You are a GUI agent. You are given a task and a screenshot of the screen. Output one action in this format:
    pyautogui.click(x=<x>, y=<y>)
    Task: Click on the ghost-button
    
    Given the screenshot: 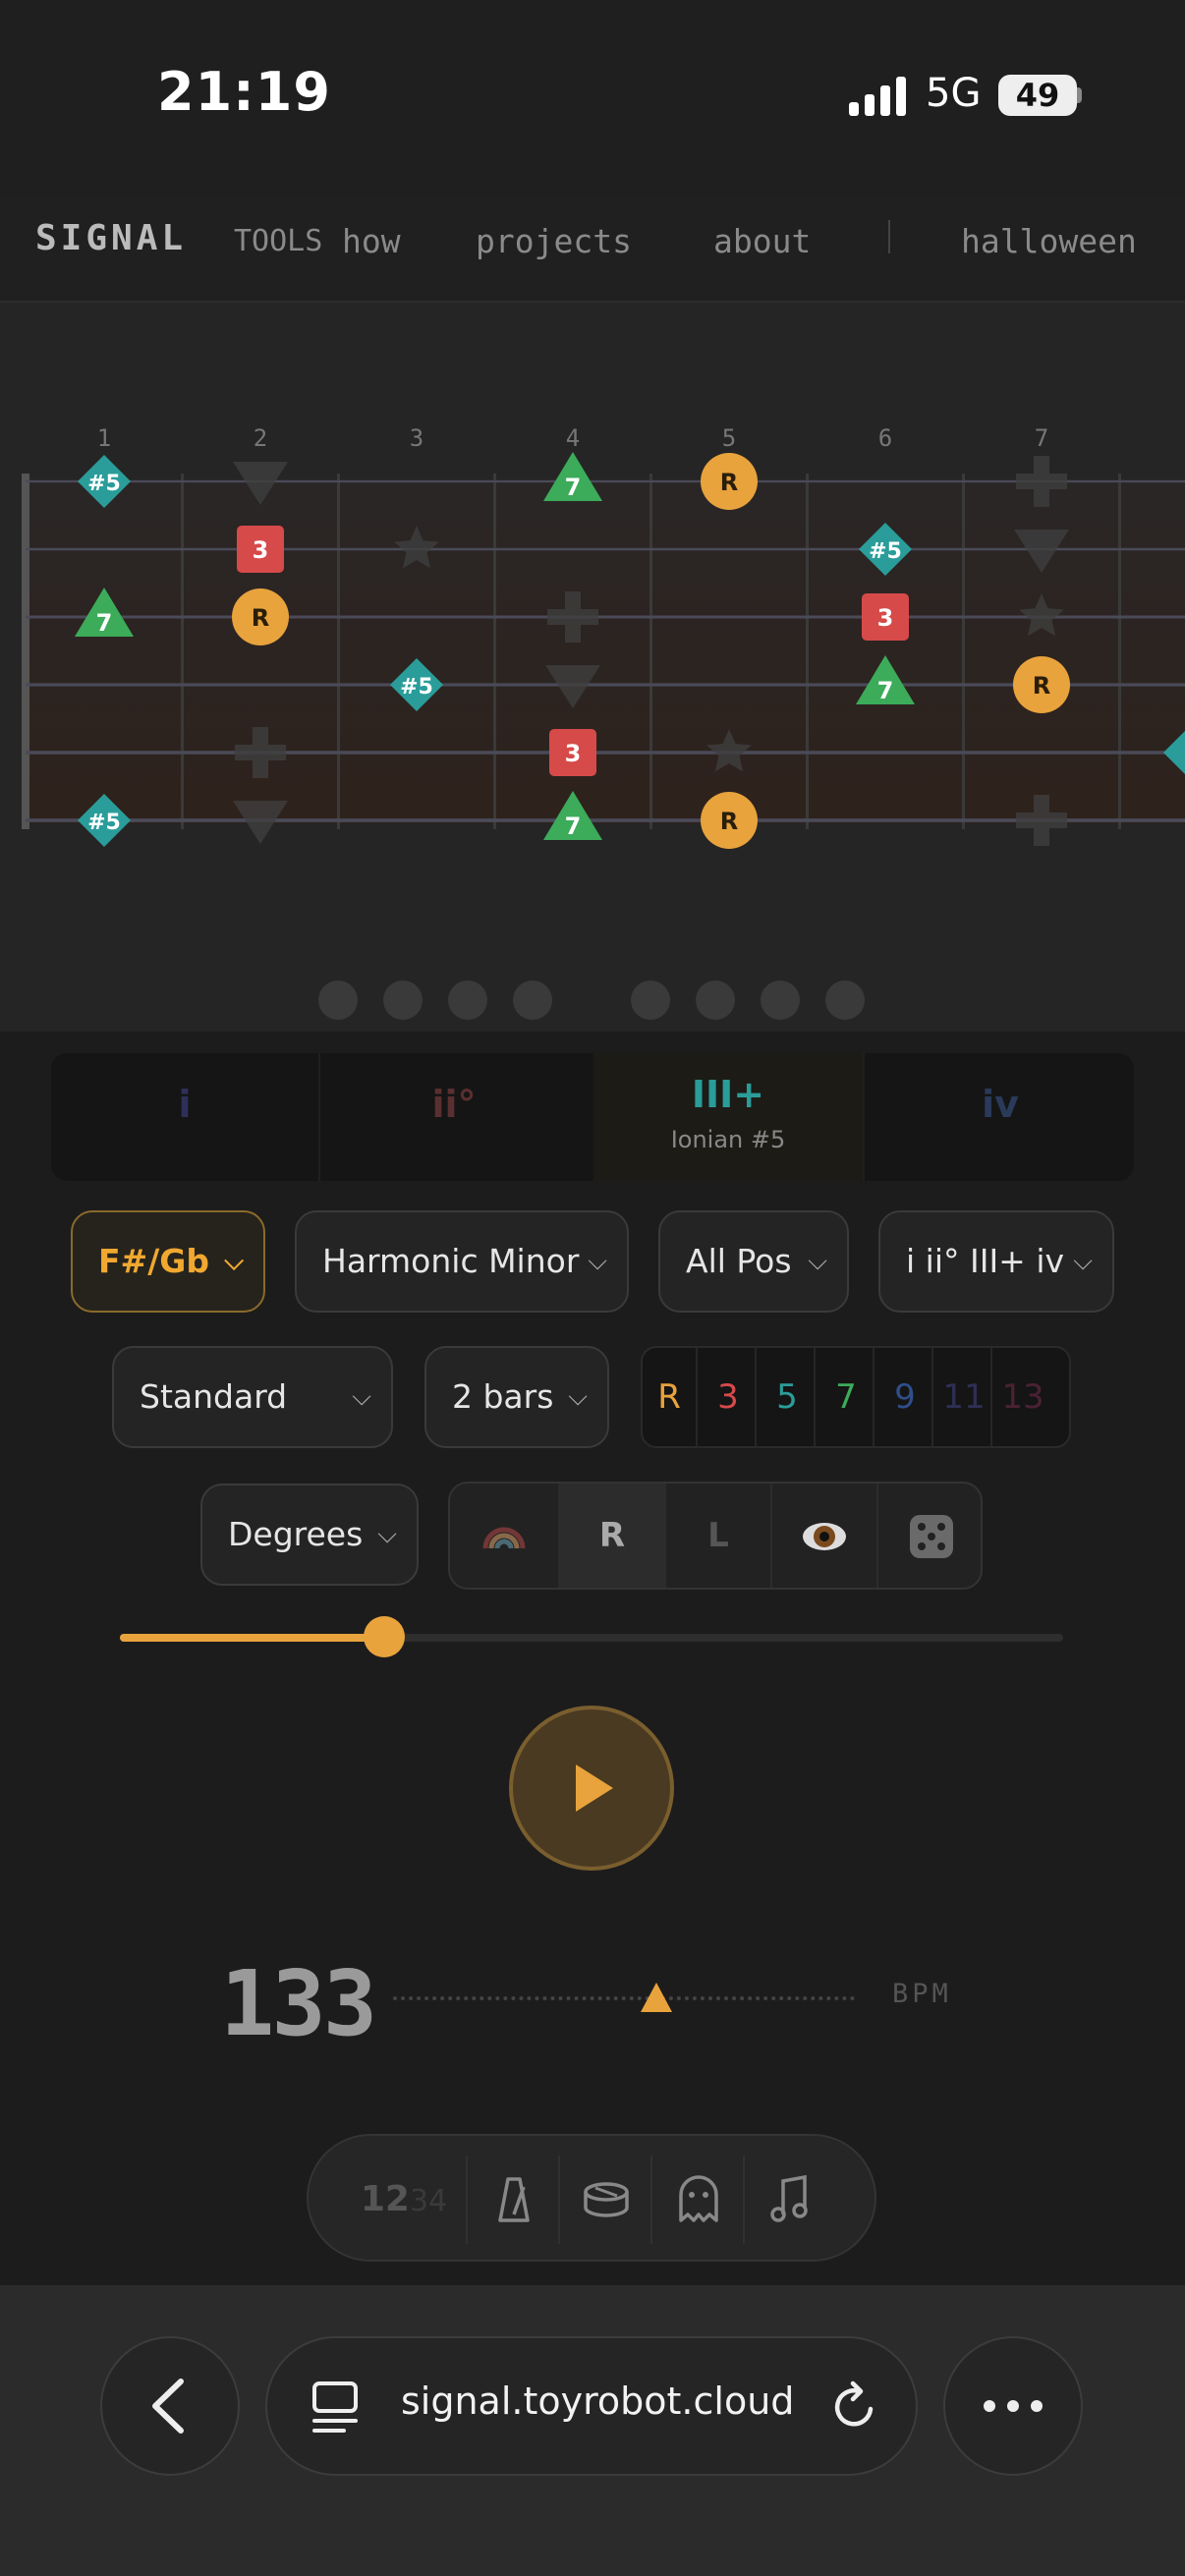 What is the action you would take?
    pyautogui.click(x=697, y=2200)
    